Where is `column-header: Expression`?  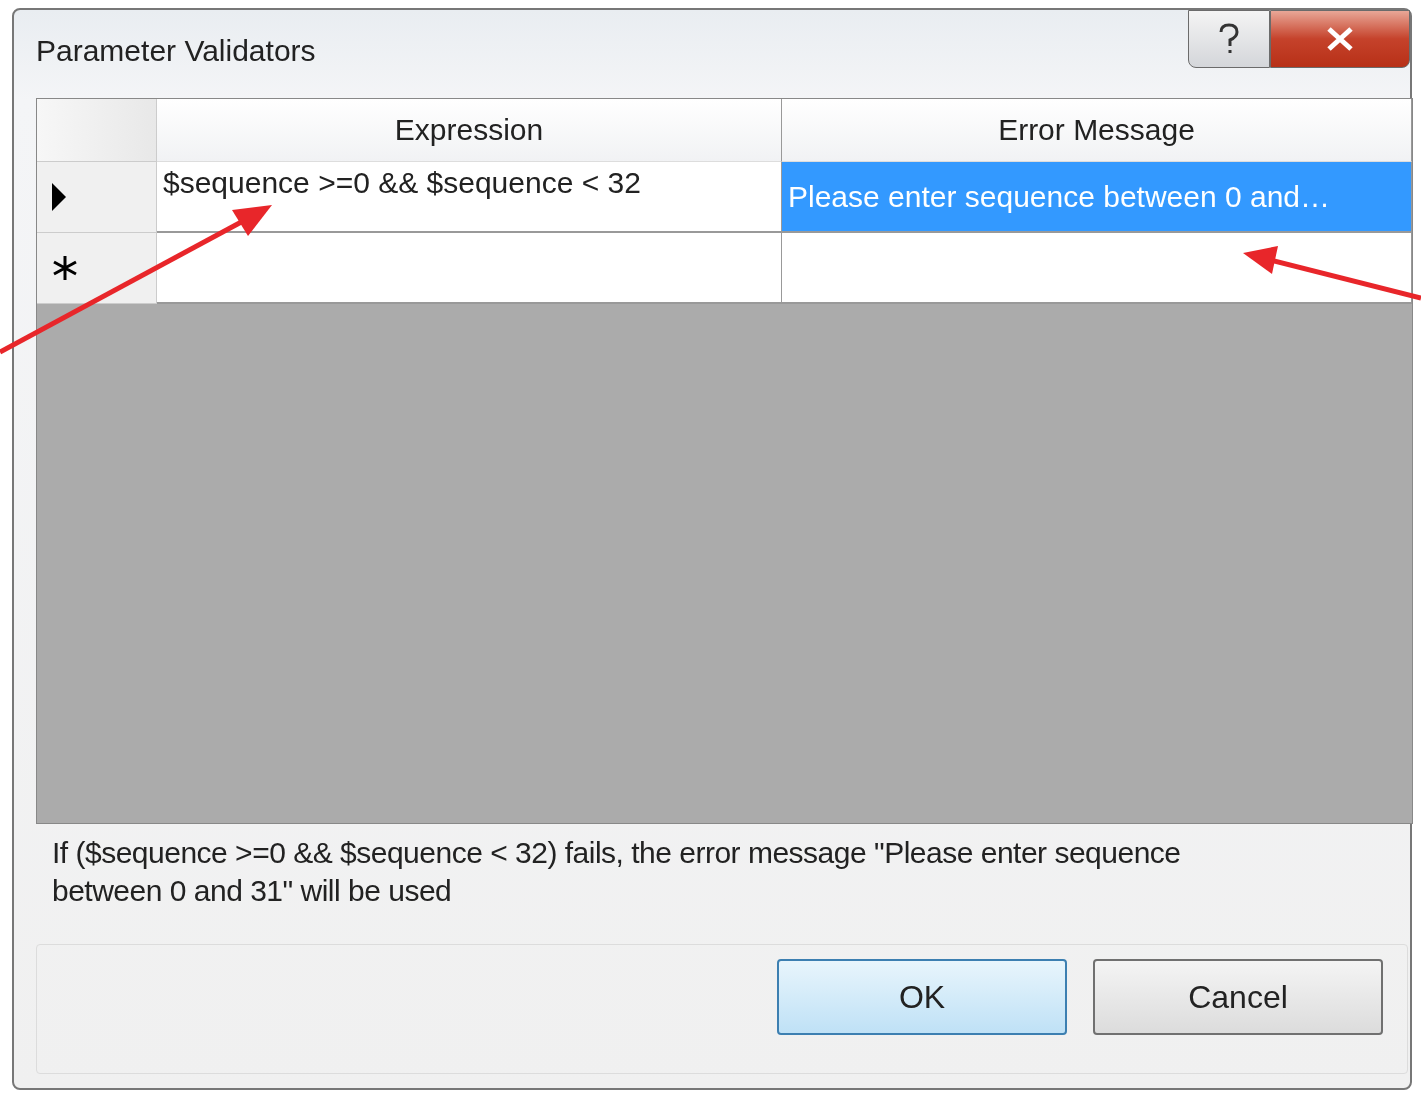
column-header: Expression is located at coordinates (469, 130).